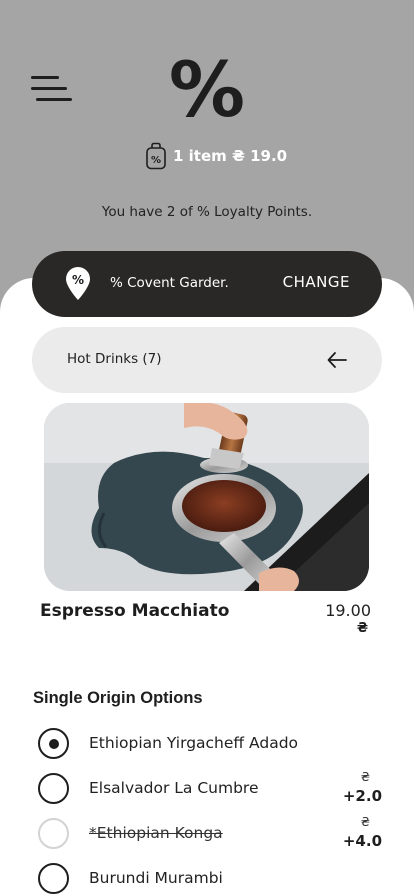  I want to click on shopping-bag-icon: %, so click(156, 156).